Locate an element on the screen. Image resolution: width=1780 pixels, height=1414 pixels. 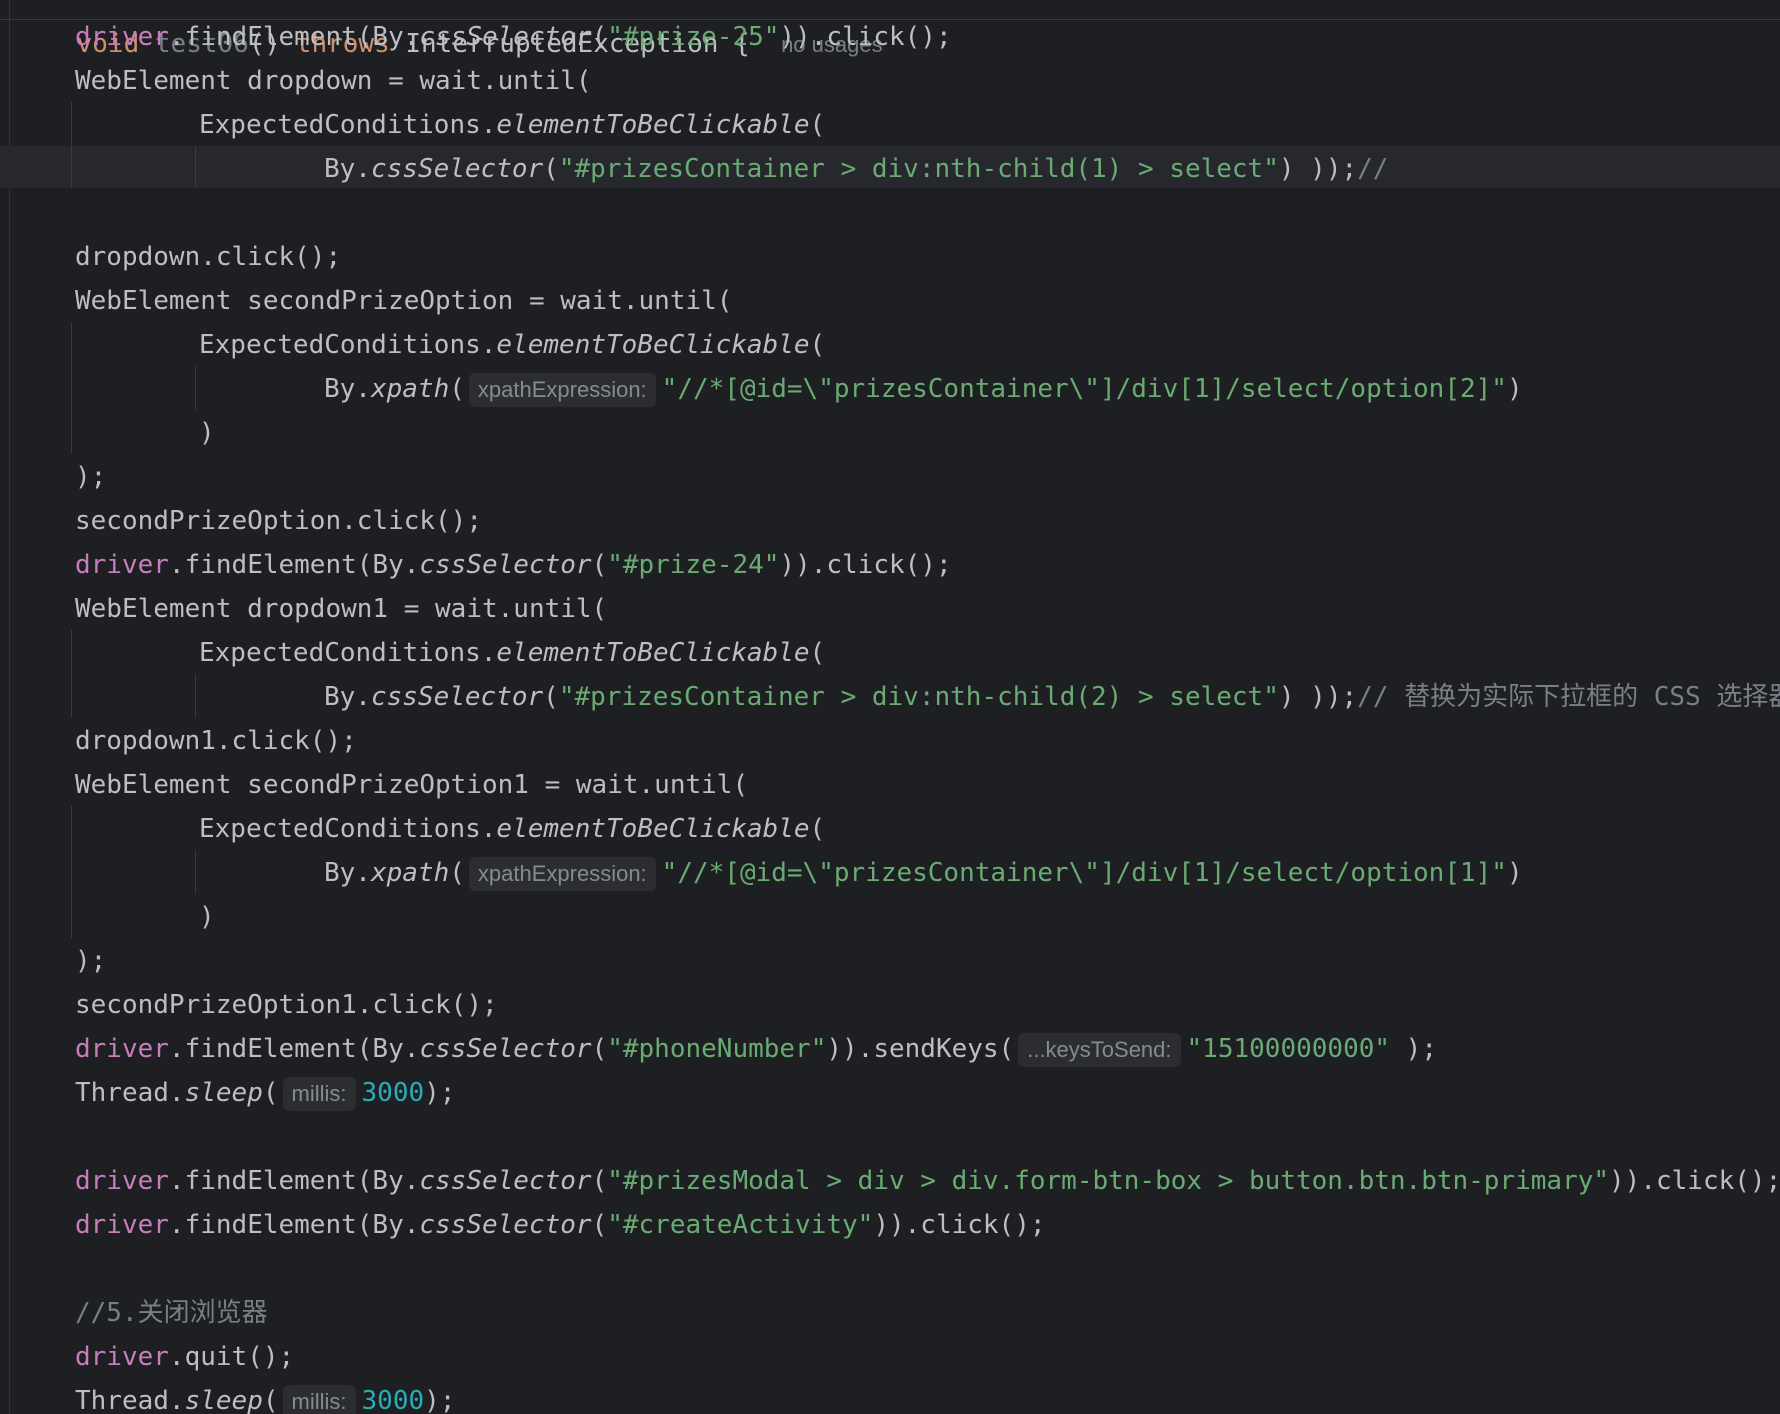
token: dropdown1.click(); is located at coordinates (216, 741).